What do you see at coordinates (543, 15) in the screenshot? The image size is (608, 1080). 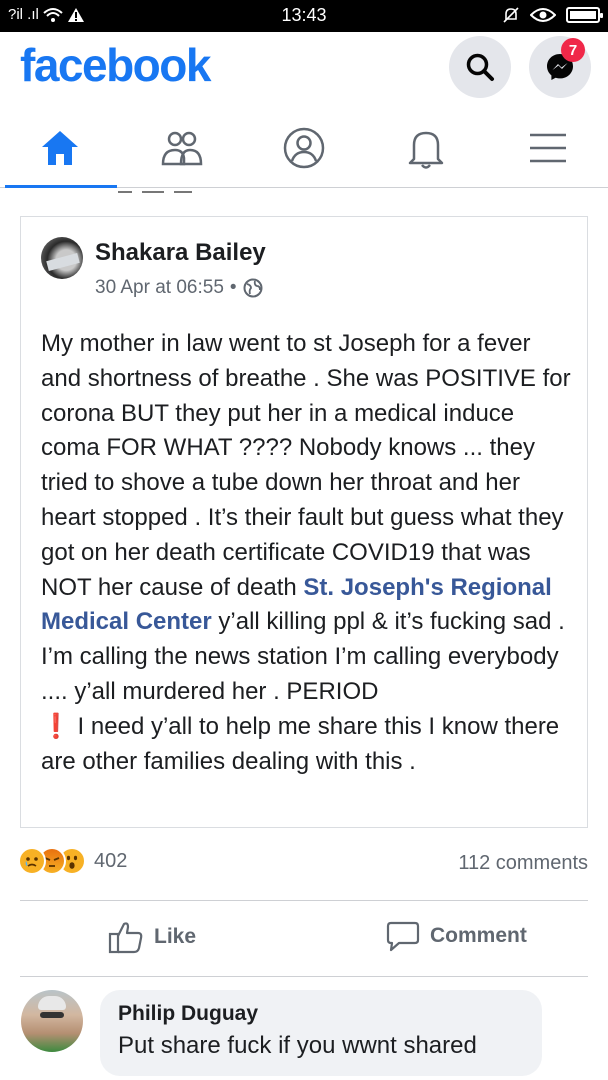 I see `eye-icon` at bounding box center [543, 15].